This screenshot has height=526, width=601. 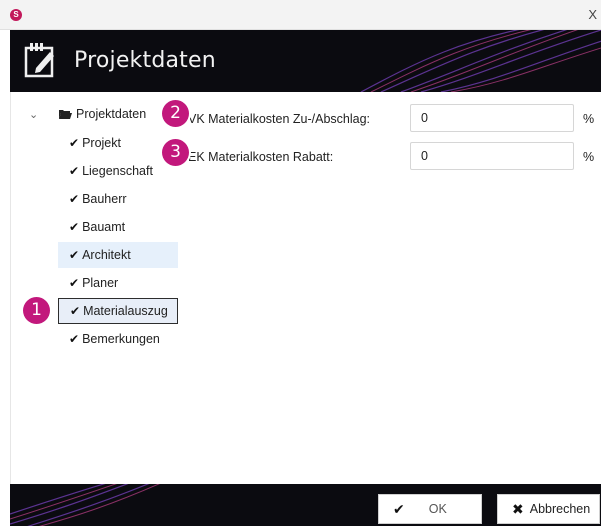 What do you see at coordinates (36, 310) in the screenshot?
I see `annotation-badge-1: 1` at bounding box center [36, 310].